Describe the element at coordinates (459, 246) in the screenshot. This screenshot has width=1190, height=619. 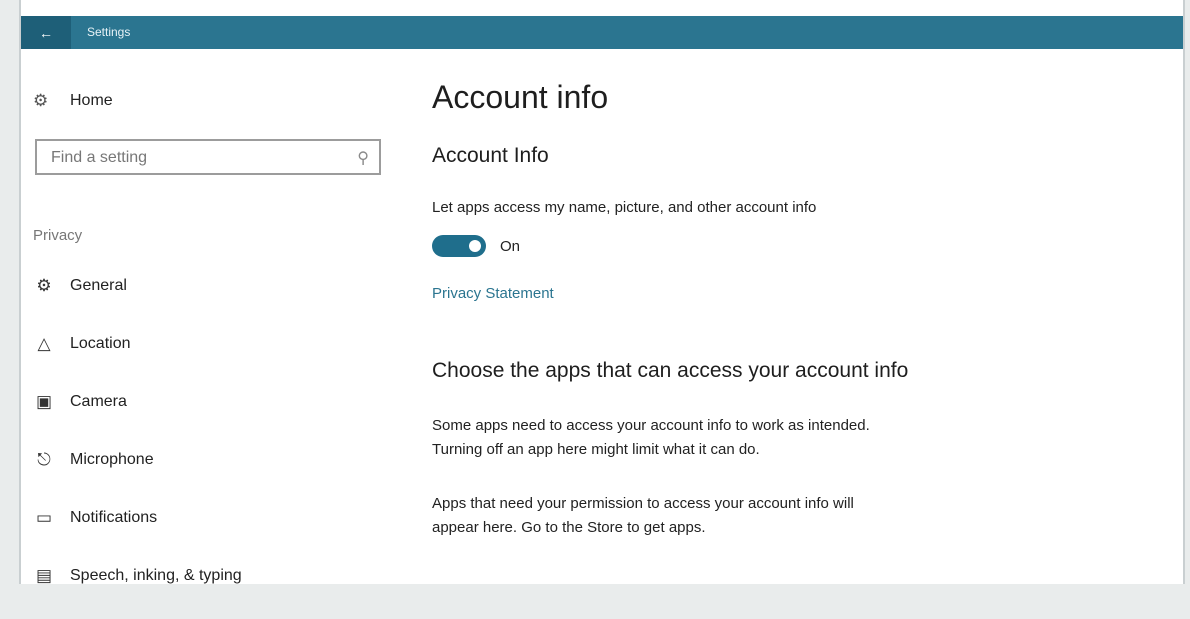
I see `account-info-toggle` at that location.